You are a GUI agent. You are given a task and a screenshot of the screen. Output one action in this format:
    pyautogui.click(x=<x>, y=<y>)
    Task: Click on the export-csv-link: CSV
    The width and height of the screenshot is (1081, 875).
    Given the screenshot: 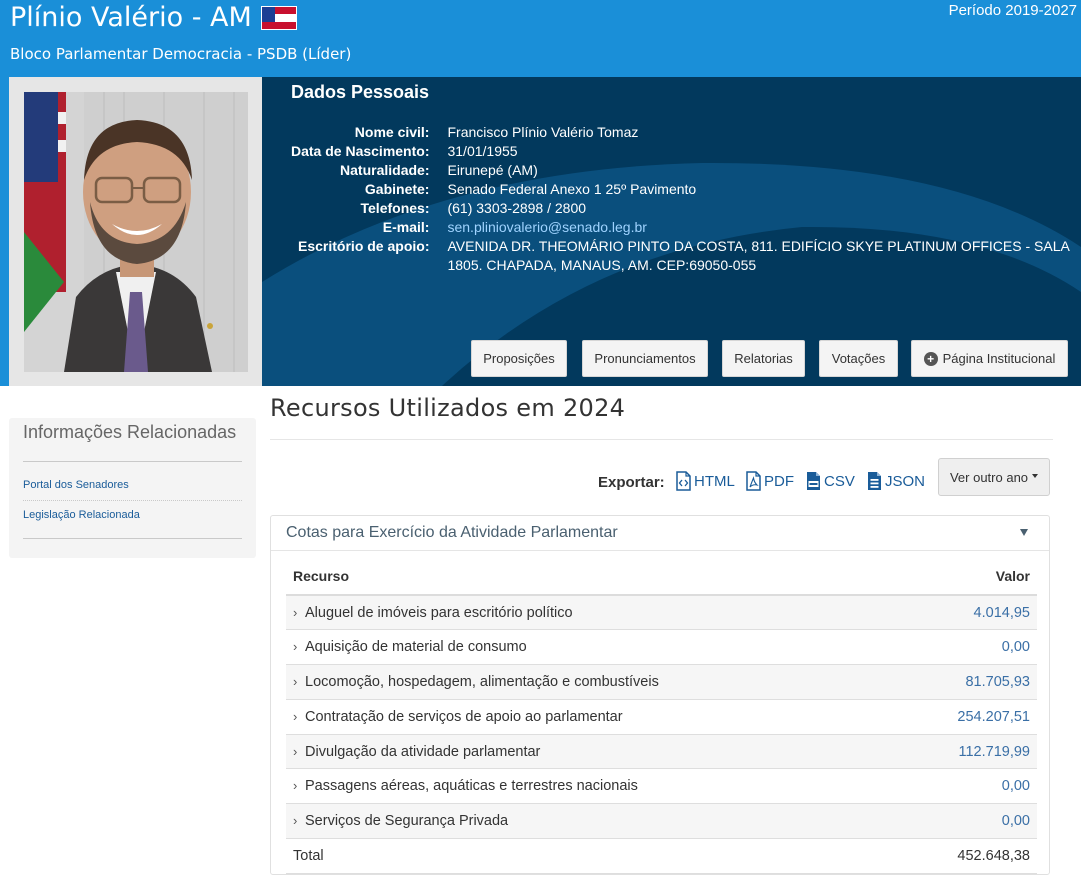 What is the action you would take?
    pyautogui.click(x=830, y=481)
    